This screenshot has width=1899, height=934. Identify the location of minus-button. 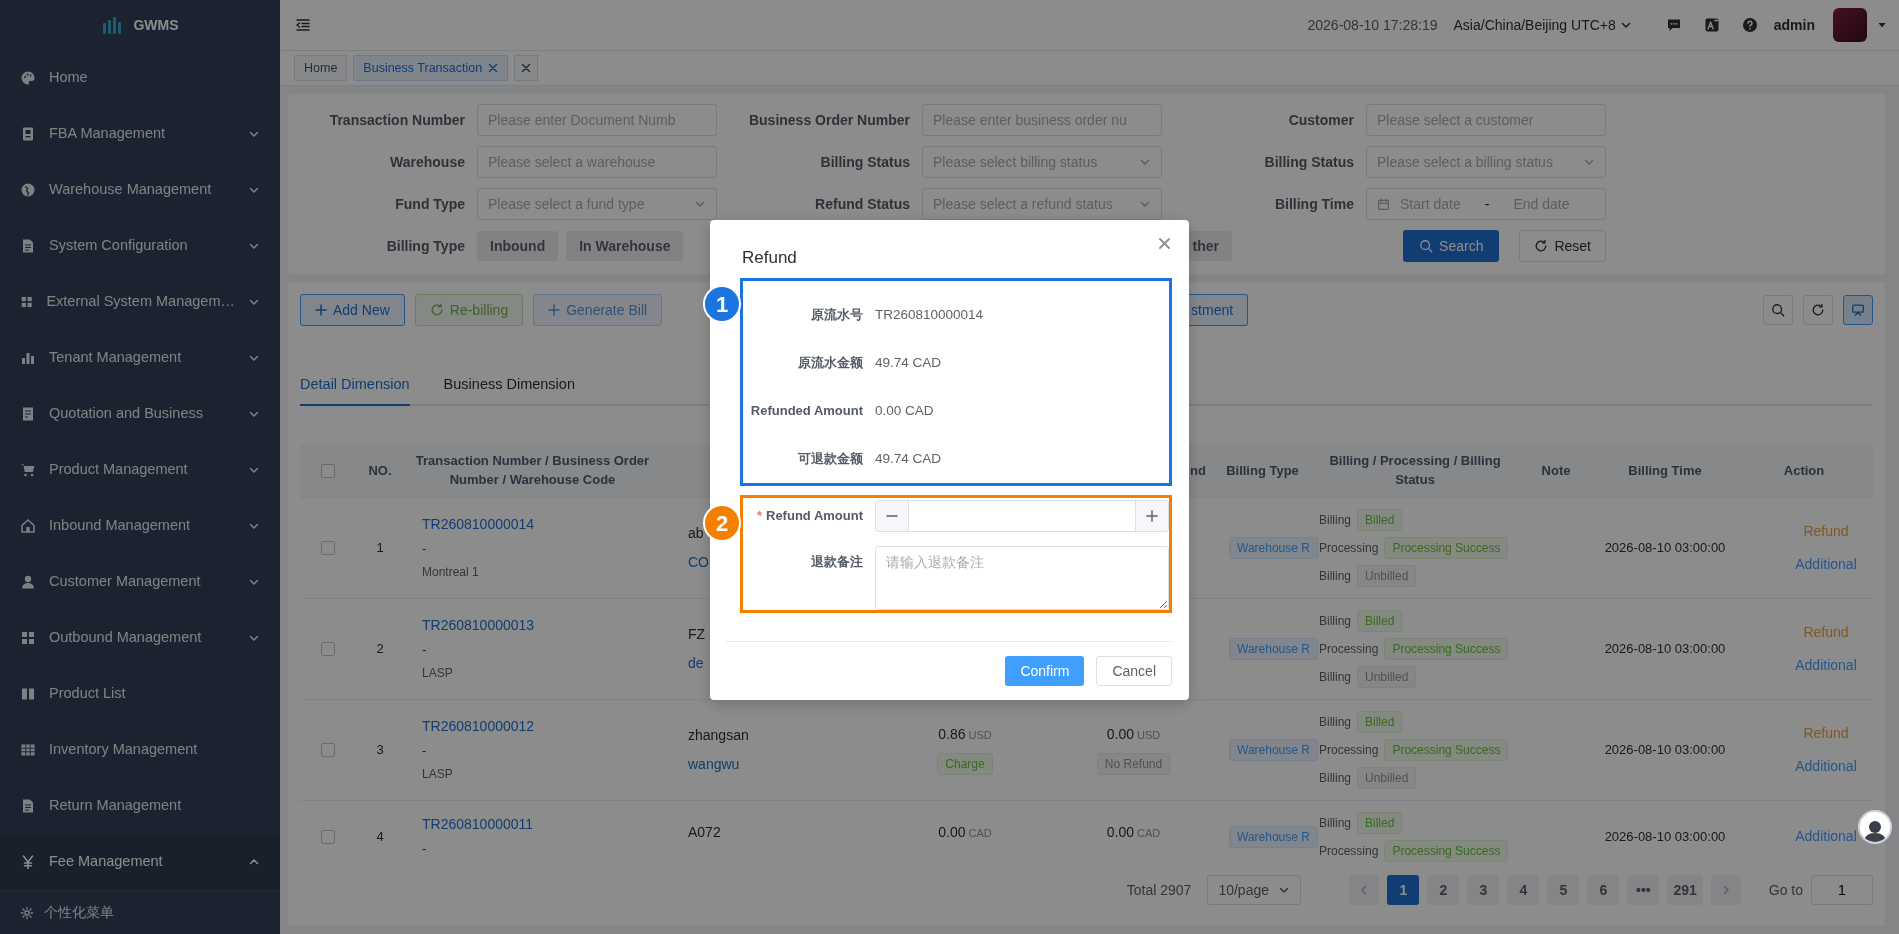
(892, 516).